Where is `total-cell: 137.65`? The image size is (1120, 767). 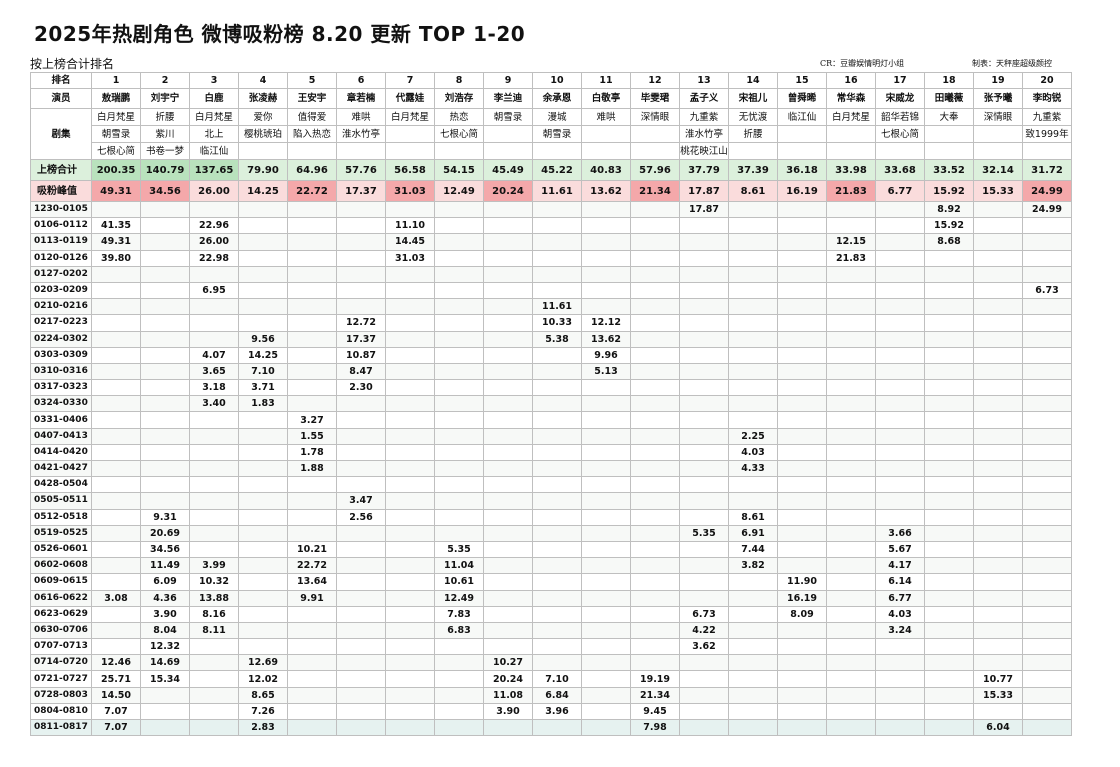
total-cell: 137.65 is located at coordinates (214, 170).